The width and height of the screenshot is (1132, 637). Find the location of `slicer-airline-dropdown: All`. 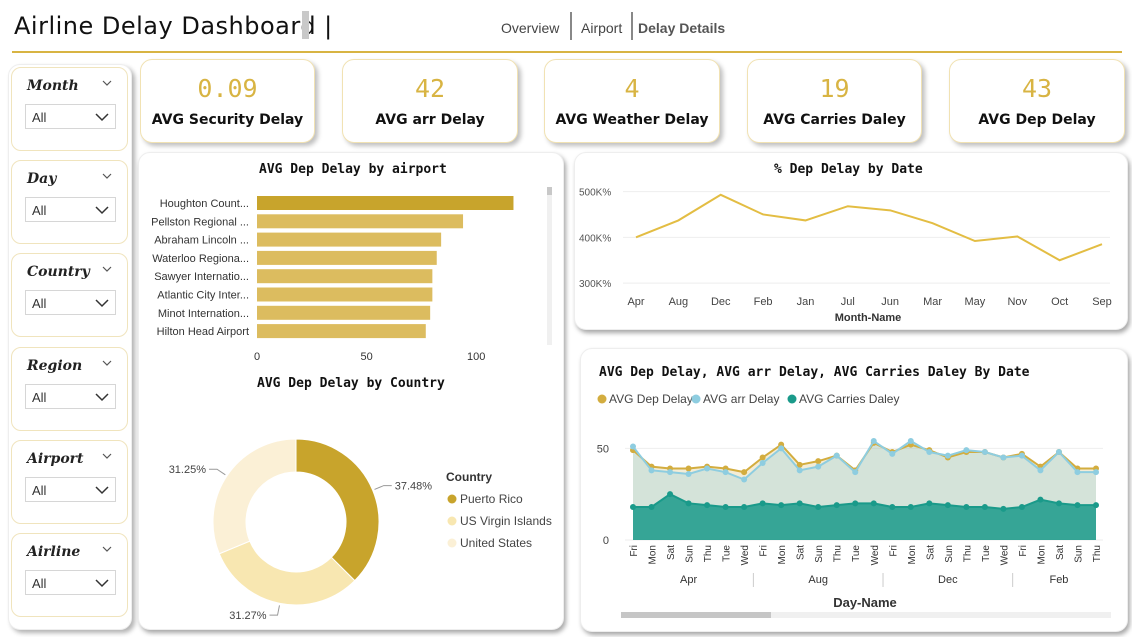

slicer-airline-dropdown: All is located at coordinates (70, 582).